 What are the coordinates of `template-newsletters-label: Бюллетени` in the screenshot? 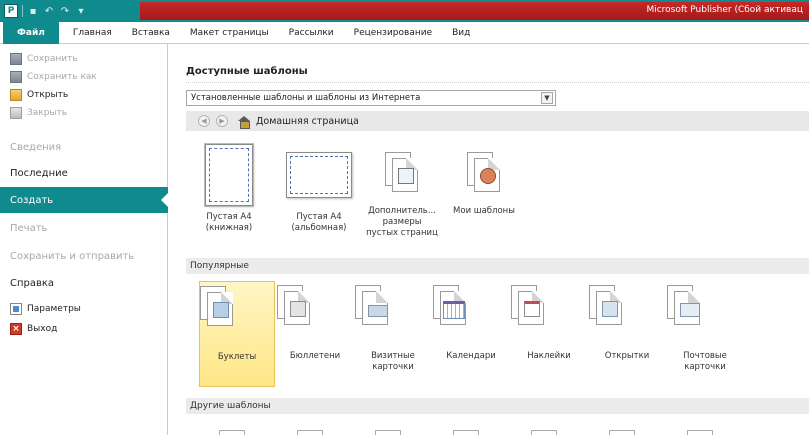 It's located at (315, 356).